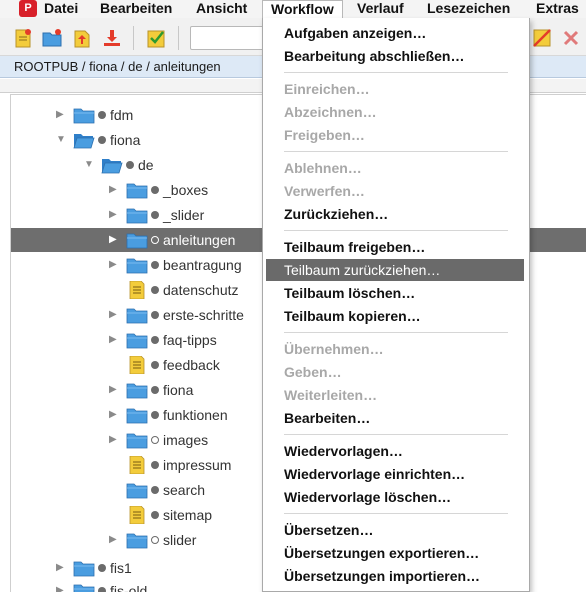 The width and height of the screenshot is (586, 592). I want to click on menu-bearbeiten: Bearbeiten, so click(136, 8).